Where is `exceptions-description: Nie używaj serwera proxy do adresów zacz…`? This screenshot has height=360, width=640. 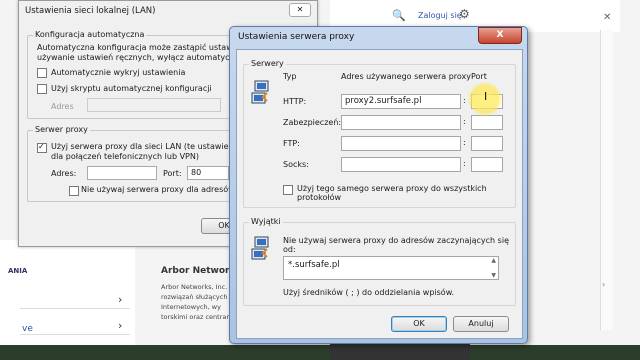 exceptions-description: Nie używaj serwera proxy do adresów zacz… is located at coordinates (396, 245).